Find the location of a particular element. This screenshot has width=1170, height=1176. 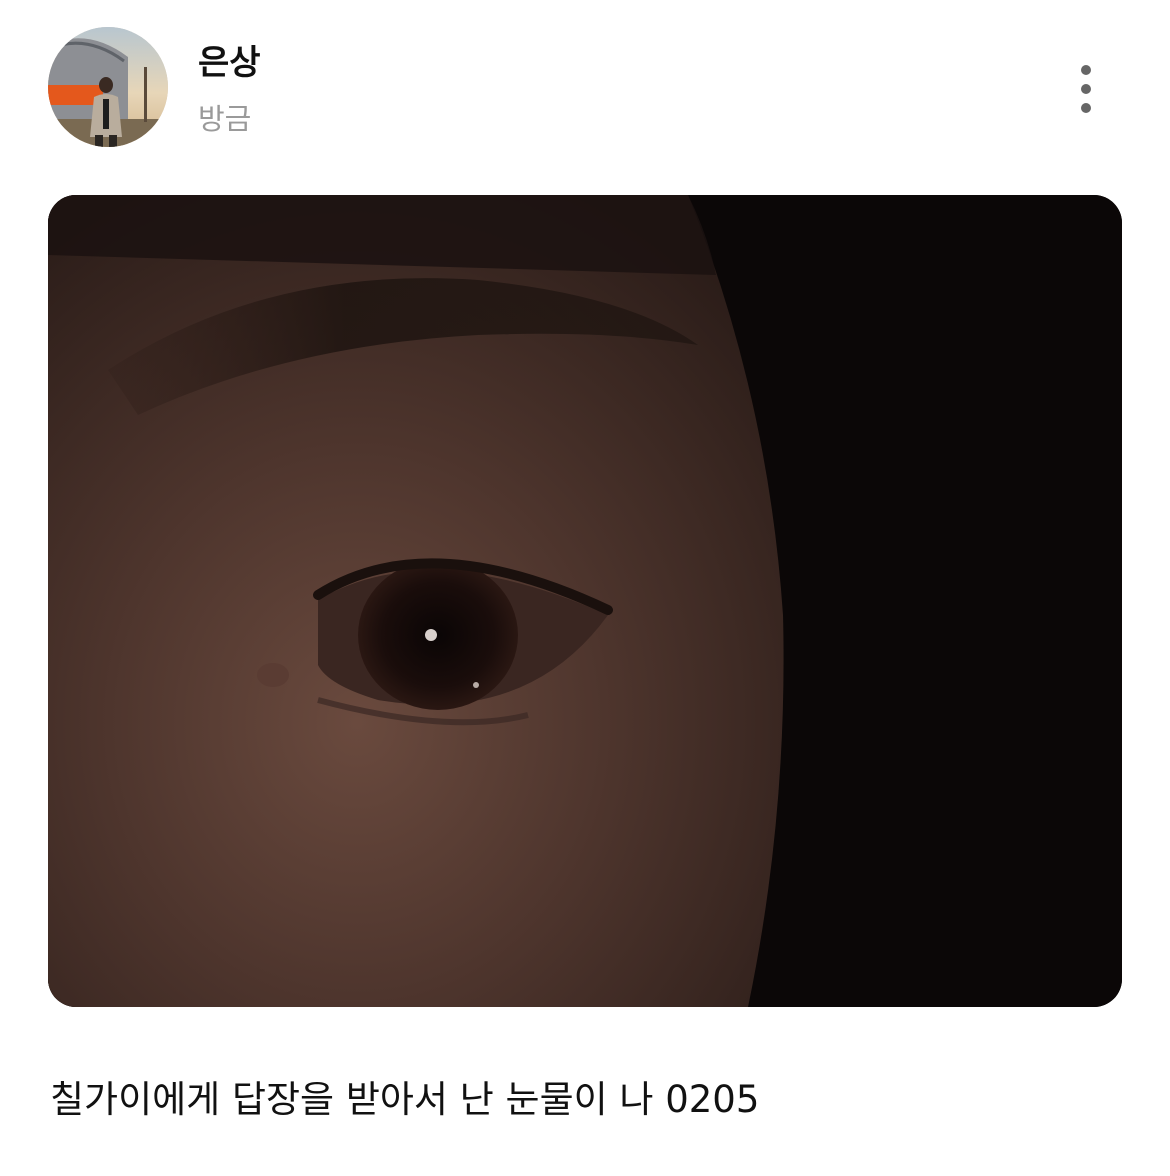

avatar-image is located at coordinates (108, 87).